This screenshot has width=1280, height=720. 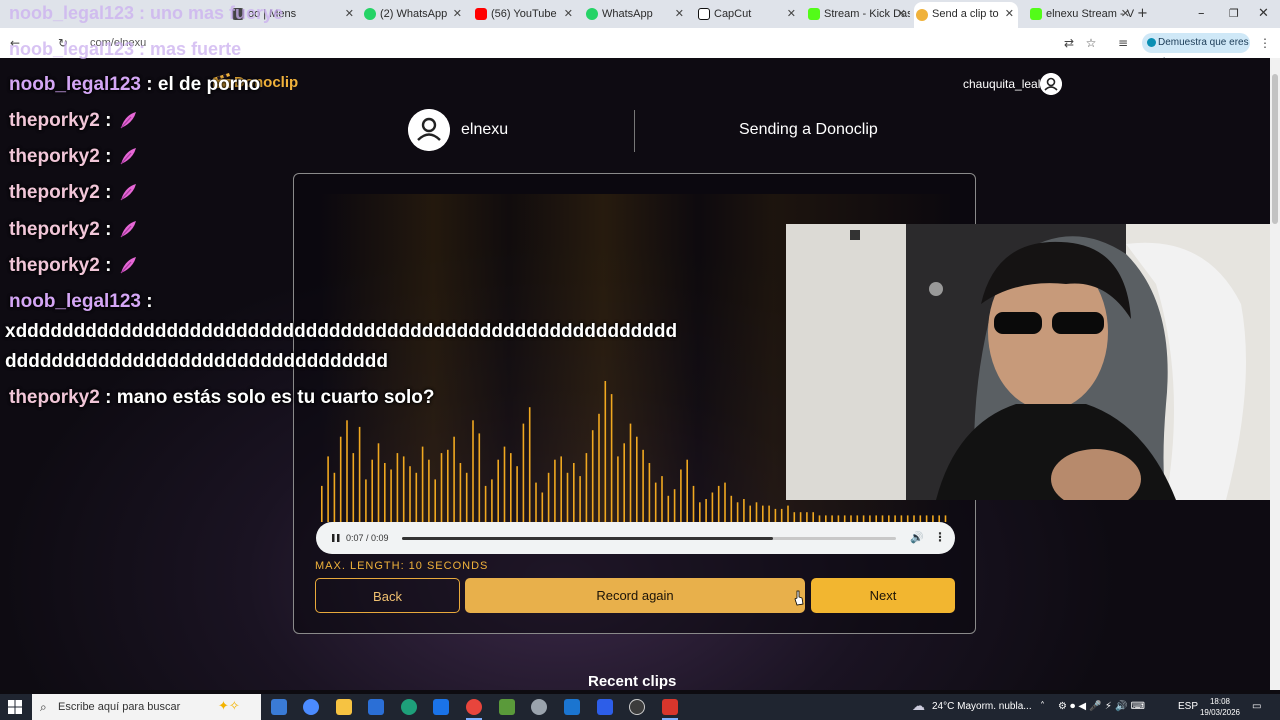 I want to click on next-button: Next, so click(x=883, y=595).